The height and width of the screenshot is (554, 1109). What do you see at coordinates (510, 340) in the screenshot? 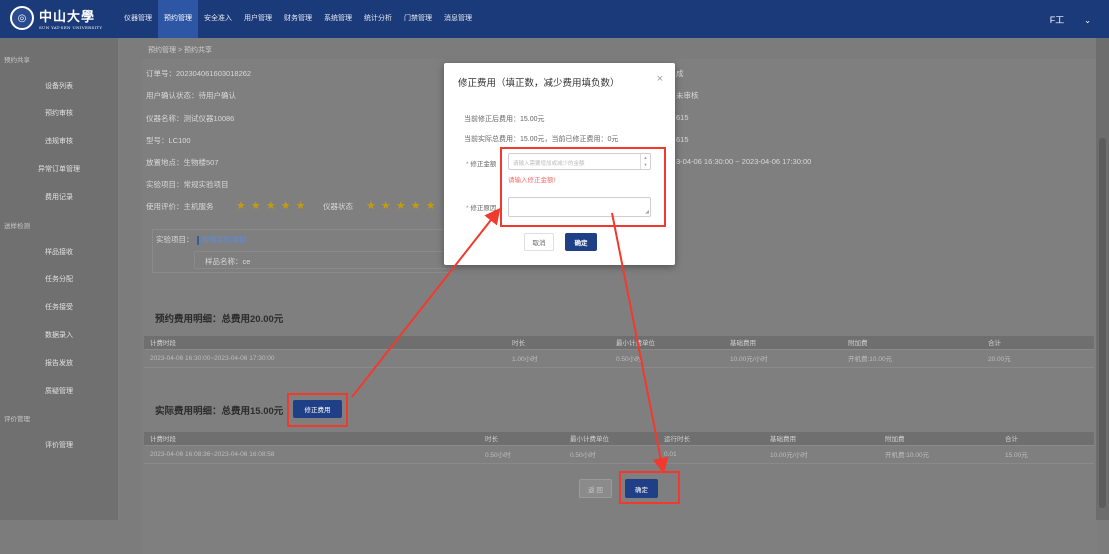
I see `annotation-arrows` at bounding box center [510, 340].